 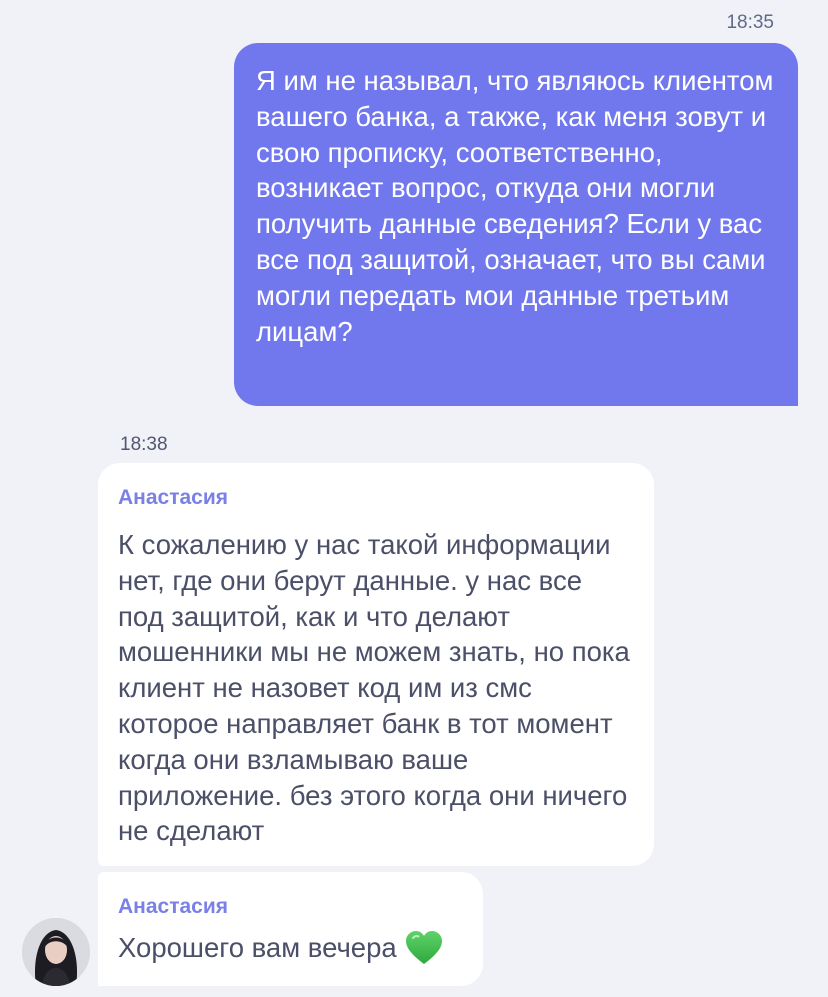 What do you see at coordinates (257, 948) in the screenshot?
I see `incoming-message-text: Хорошего вам вечера` at bounding box center [257, 948].